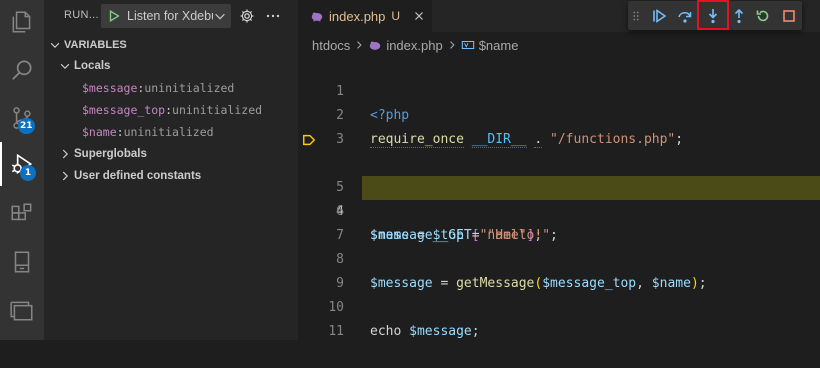 This screenshot has height=368, width=820. Describe the element at coordinates (99, 132) in the screenshot. I see `variable-name: $name` at that location.